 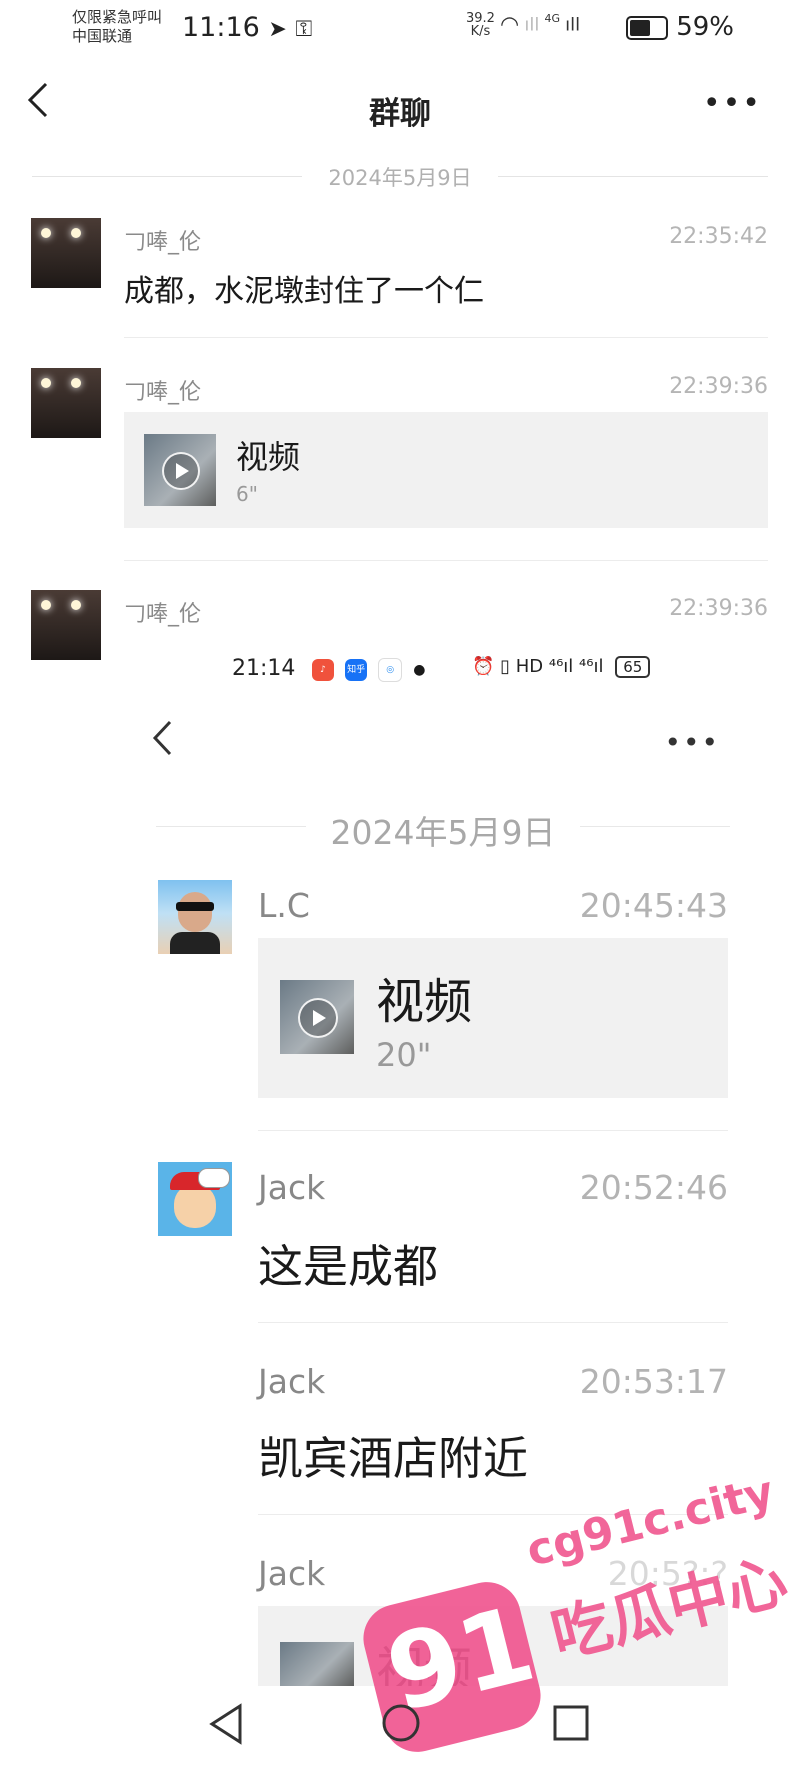 What do you see at coordinates (264, 668) in the screenshot?
I see `inner-status-time: 21:14` at bounding box center [264, 668].